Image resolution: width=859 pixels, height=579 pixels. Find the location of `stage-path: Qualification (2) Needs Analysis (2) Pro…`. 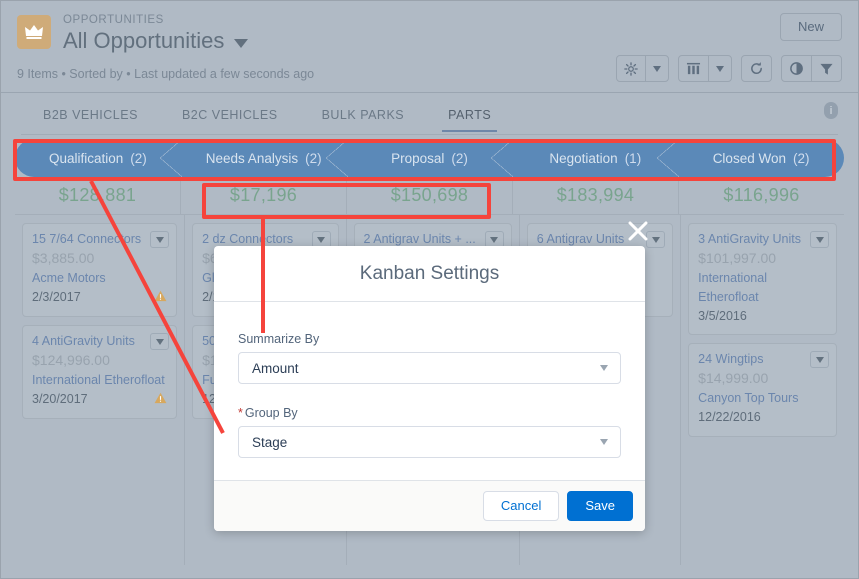

stage-path: Qualification (2) Needs Analysis (2) Pro… is located at coordinates (429, 158).